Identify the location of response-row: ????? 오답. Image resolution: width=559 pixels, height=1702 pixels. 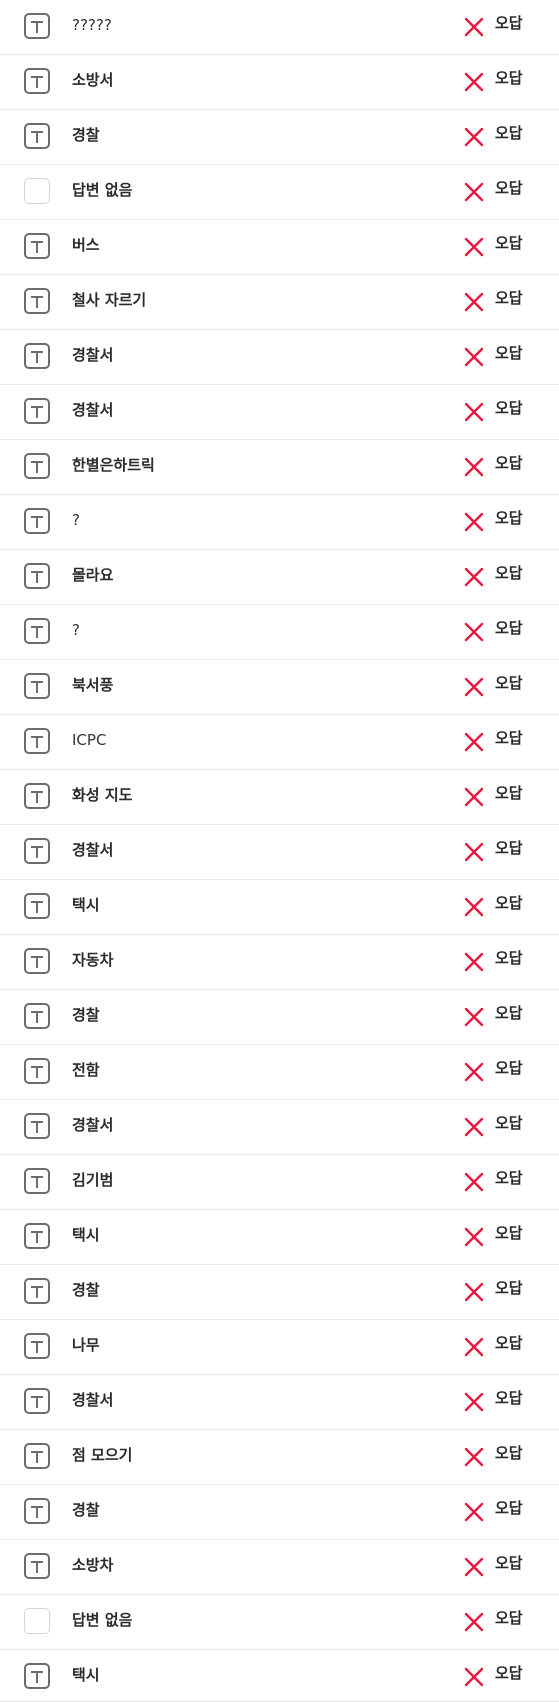
(279, 27).